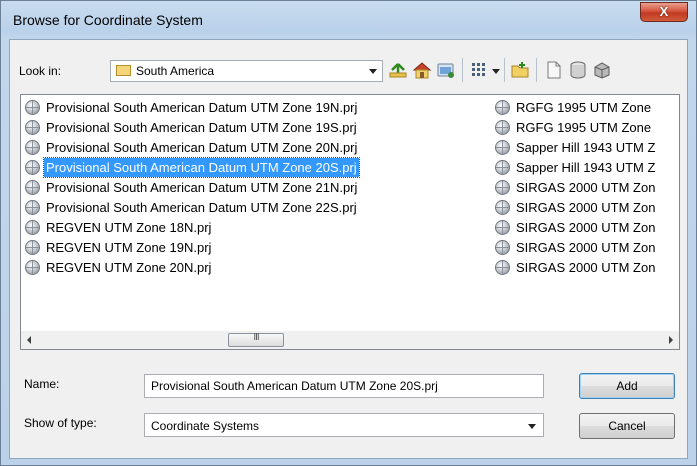 The image size is (697, 466). I want to click on folder-icon, so click(123, 70).